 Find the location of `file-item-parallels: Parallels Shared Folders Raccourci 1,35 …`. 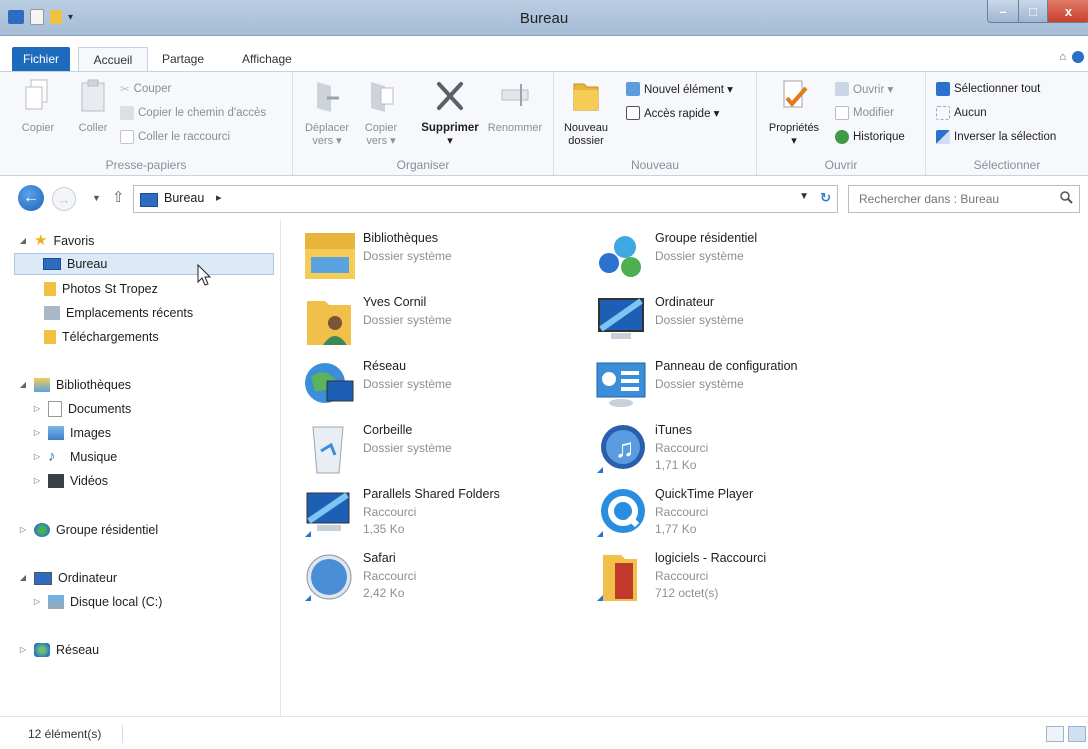

file-item-parallels: Parallels Shared Folders Raccourci 1,35 … is located at coordinates (441, 515).